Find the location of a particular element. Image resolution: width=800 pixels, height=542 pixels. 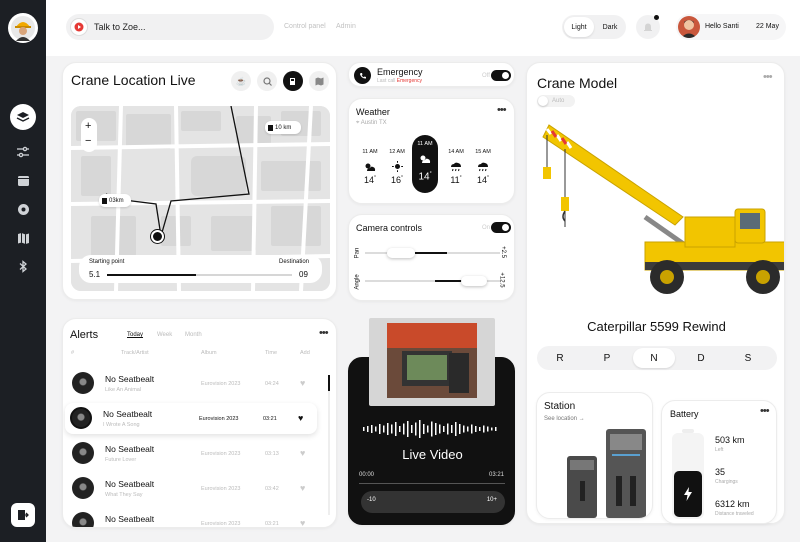

filter-today: Today is located at coordinates (135, 335).